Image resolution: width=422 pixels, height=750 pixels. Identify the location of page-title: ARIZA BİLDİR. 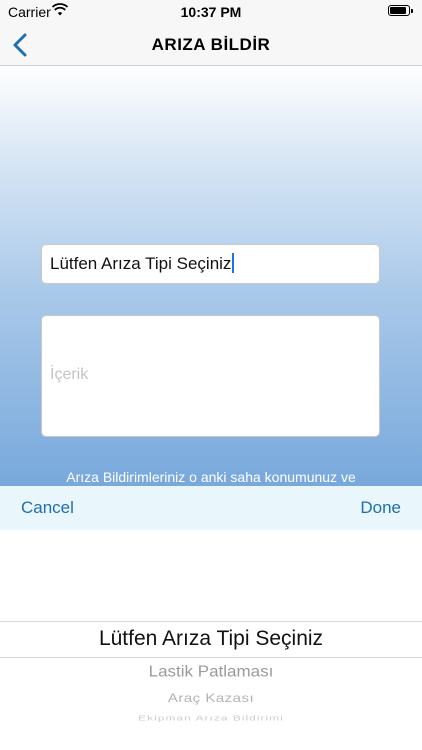
(211, 44).